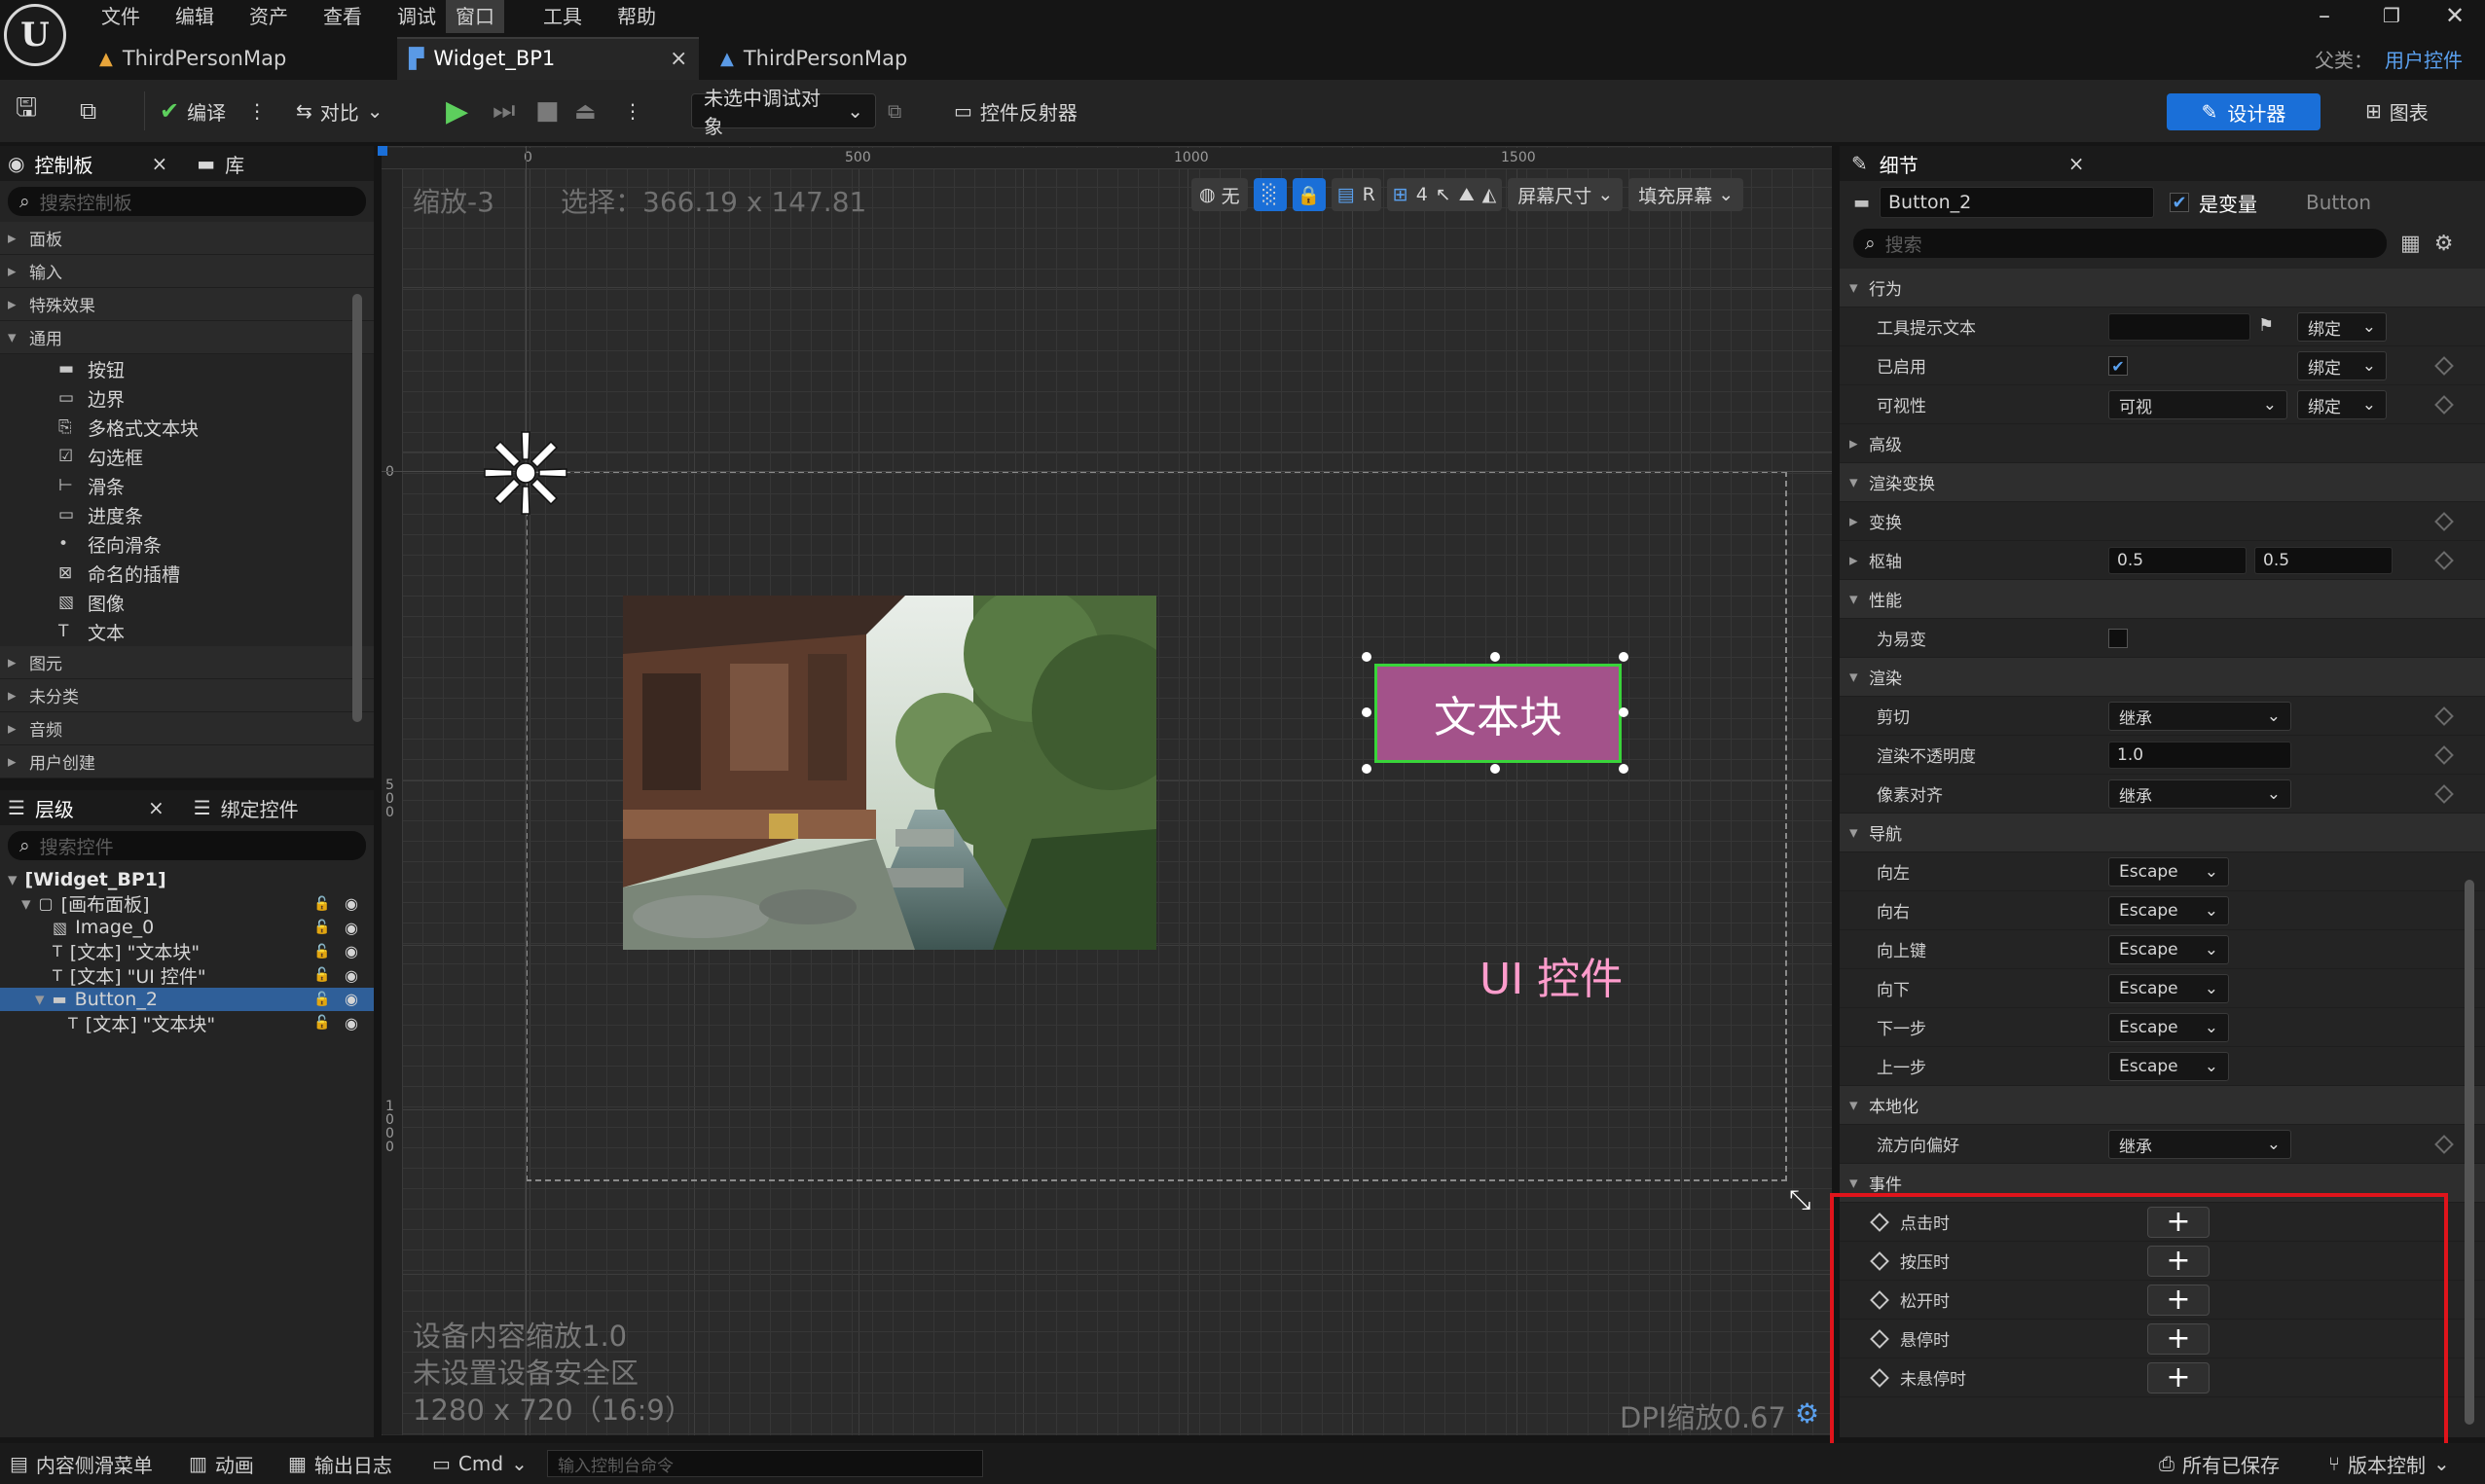 The width and height of the screenshot is (2485, 1484). What do you see at coordinates (2199, 755) in the screenshot?
I see `property-text-input: 1.0` at bounding box center [2199, 755].